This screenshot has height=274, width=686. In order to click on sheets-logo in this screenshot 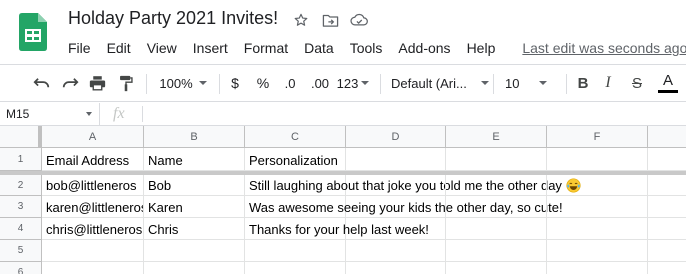, I will do `click(33, 32)`.